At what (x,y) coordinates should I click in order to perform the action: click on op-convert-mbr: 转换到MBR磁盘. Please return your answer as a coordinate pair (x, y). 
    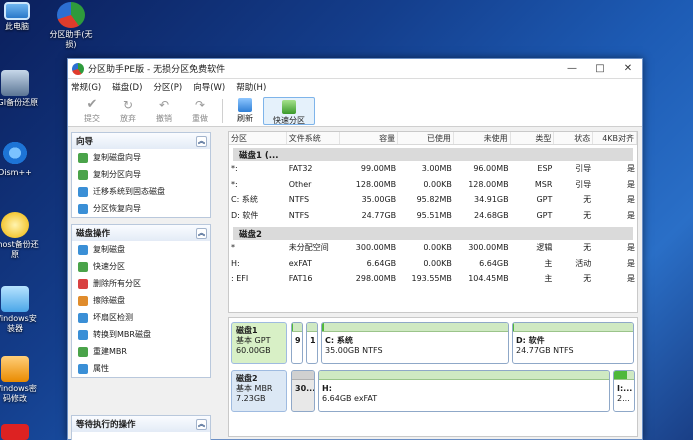
    Looking at the image, I should click on (141, 334).